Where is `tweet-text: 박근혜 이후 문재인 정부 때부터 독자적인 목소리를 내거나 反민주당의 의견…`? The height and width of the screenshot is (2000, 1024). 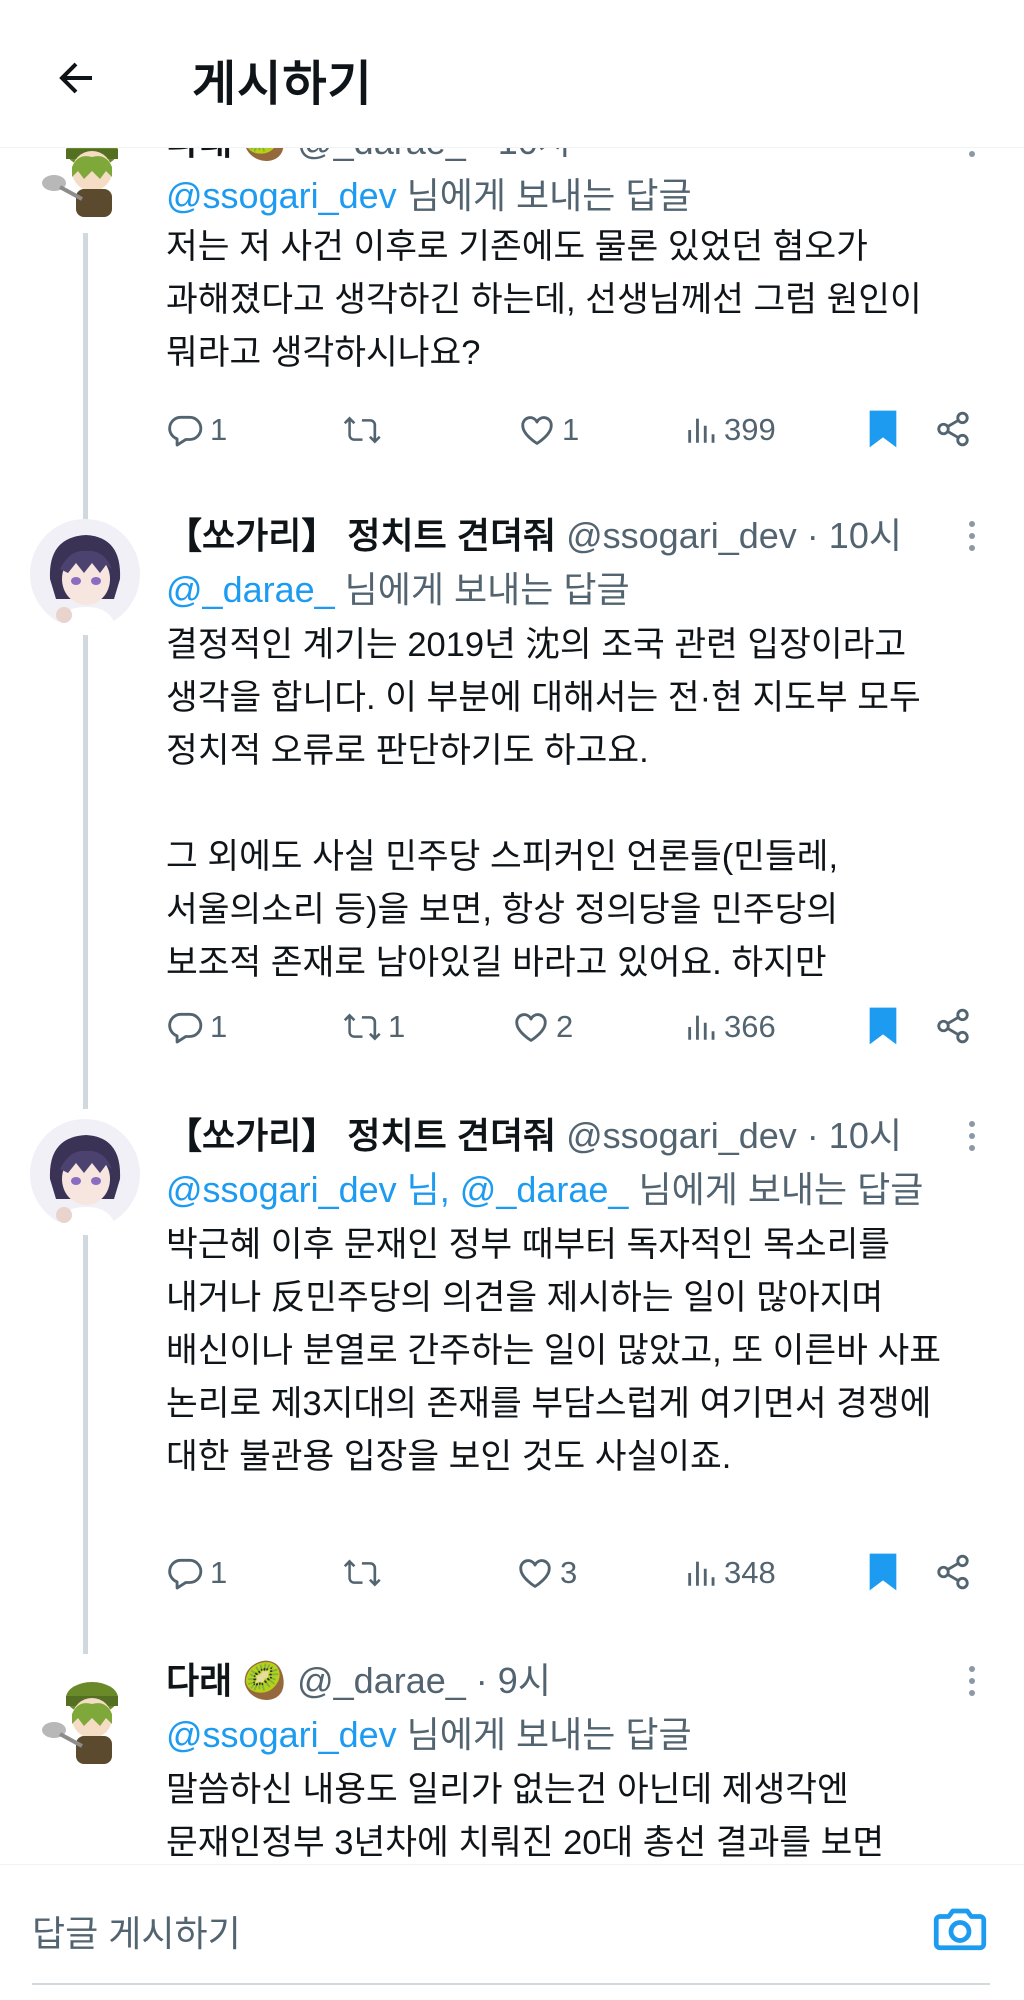 tweet-text: 박근혜 이후 문재인 정부 때부터 독자적인 목소리를 내거나 反민주당의 의견… is located at coordinates (553, 1351).